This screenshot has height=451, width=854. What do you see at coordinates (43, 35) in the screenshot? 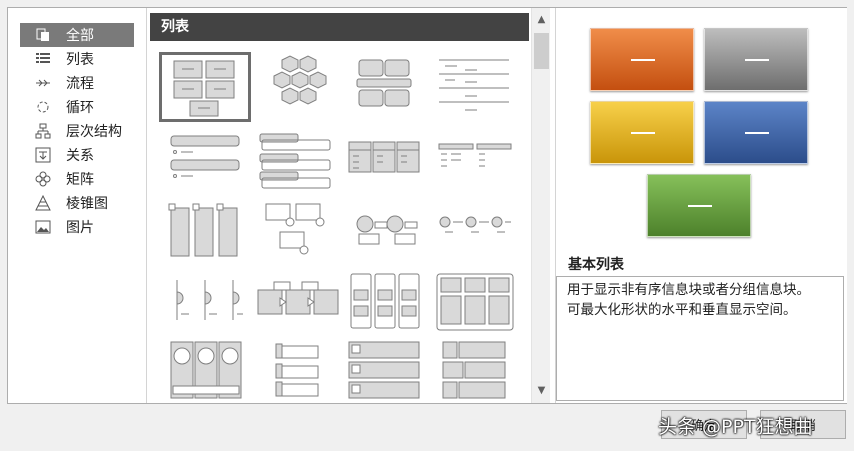
I see `all-icon` at bounding box center [43, 35].